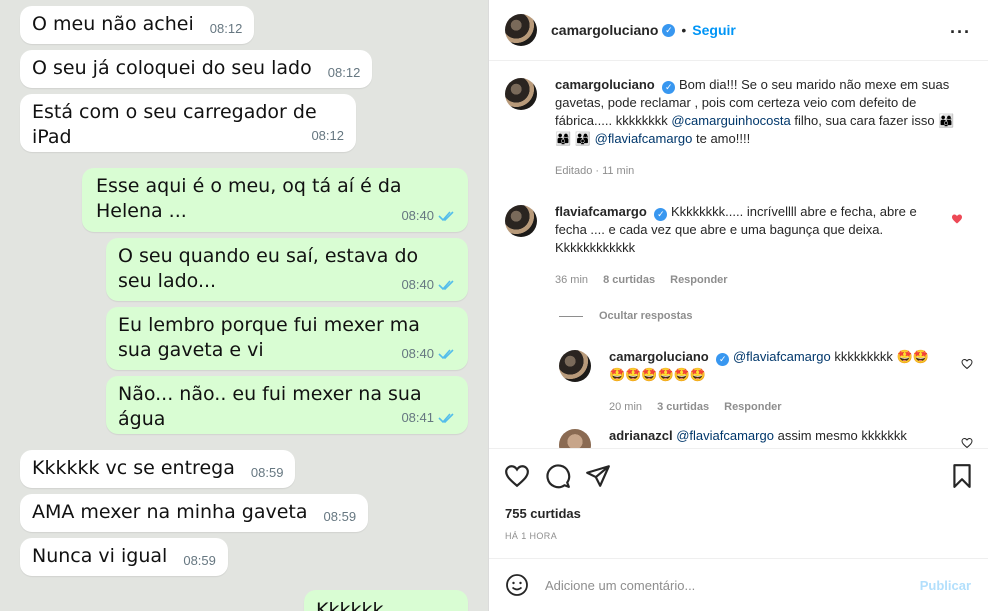  What do you see at coordinates (730, 120) in the screenshot?
I see `mention-link: @camarguinhocosta` at bounding box center [730, 120].